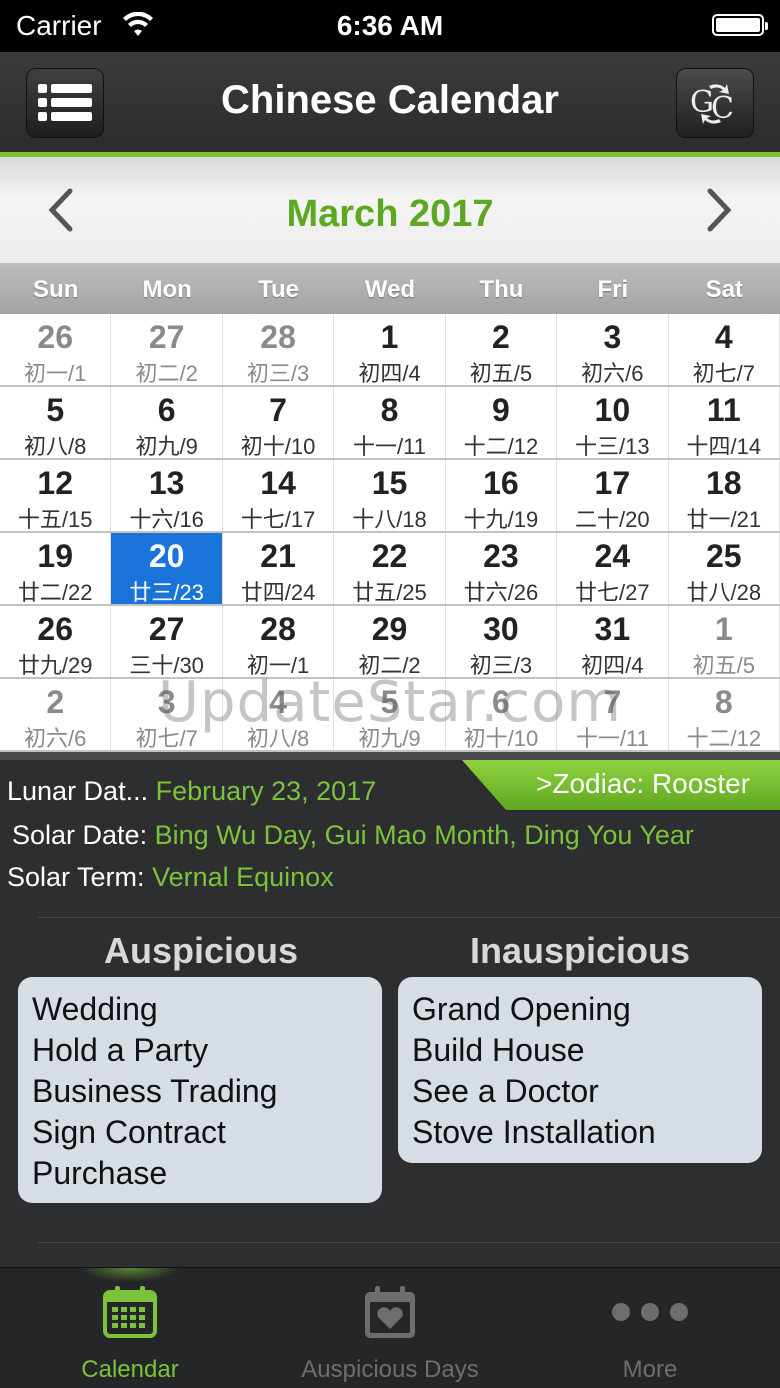 This screenshot has height=1388, width=780. I want to click on day-number: 1, so click(389, 337).